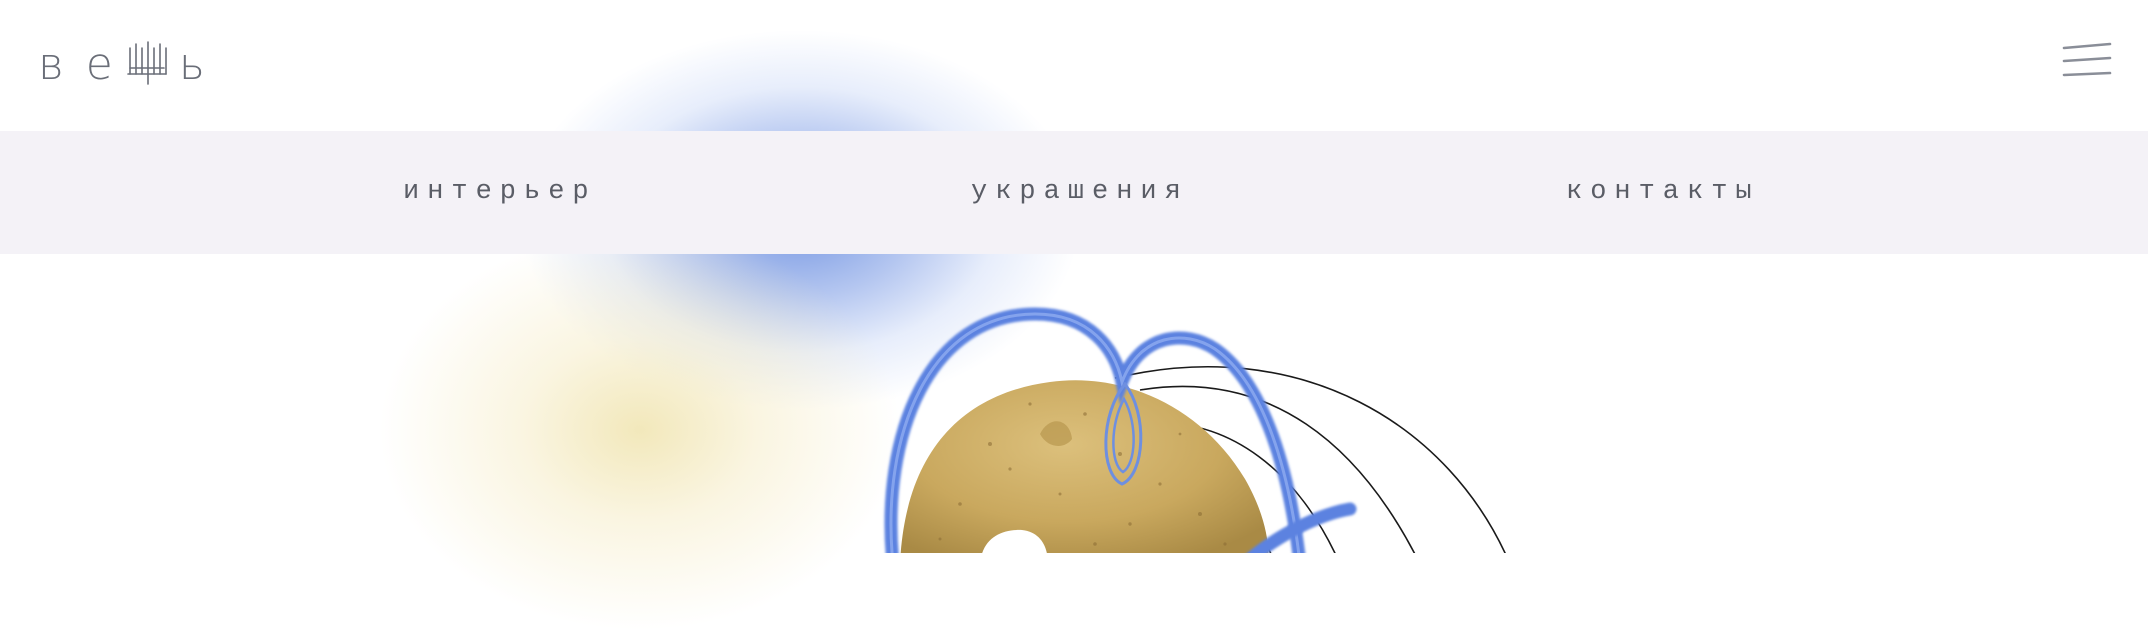 This screenshot has height=630, width=2148. I want to click on nav-item-jewelry: украшения, so click(1080, 192).